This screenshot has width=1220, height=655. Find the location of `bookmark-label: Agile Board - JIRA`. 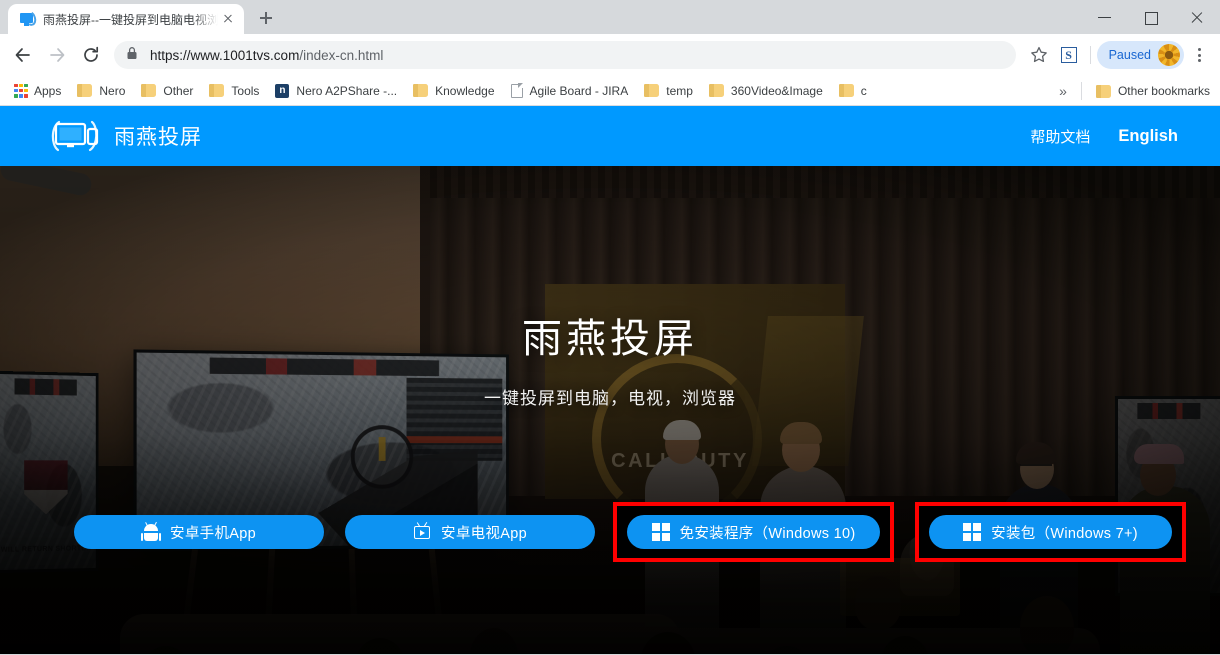

bookmark-label: Agile Board - JIRA is located at coordinates (579, 90).